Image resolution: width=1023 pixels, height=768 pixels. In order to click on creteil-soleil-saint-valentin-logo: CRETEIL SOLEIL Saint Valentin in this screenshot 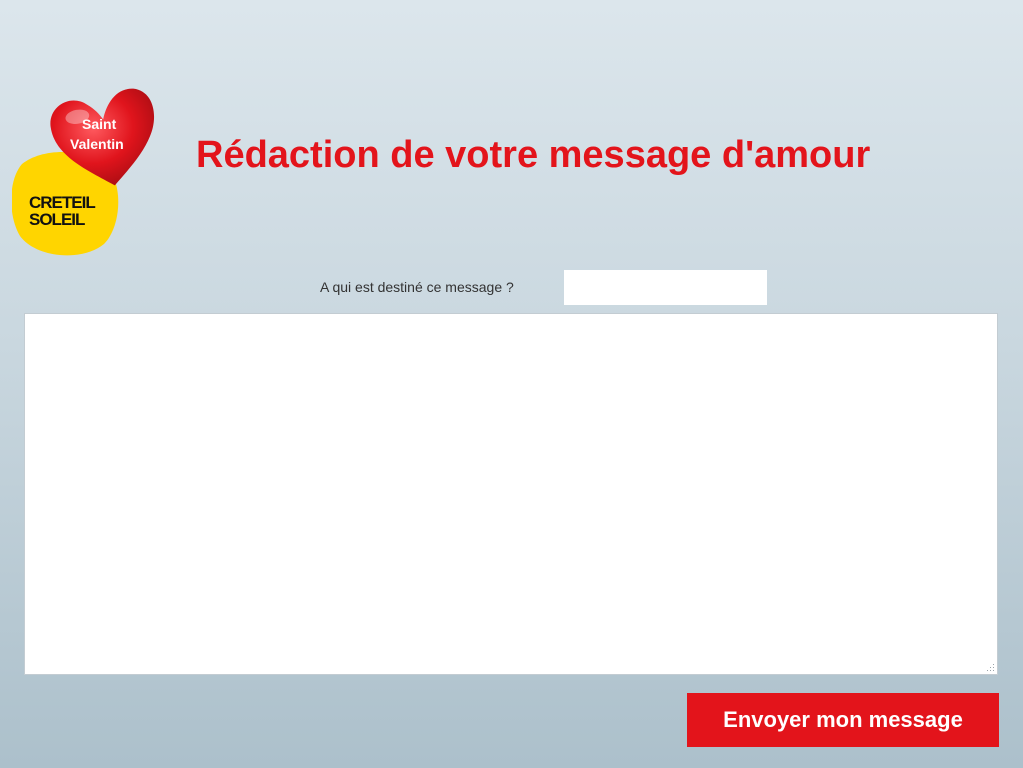, I will do `click(87, 172)`.